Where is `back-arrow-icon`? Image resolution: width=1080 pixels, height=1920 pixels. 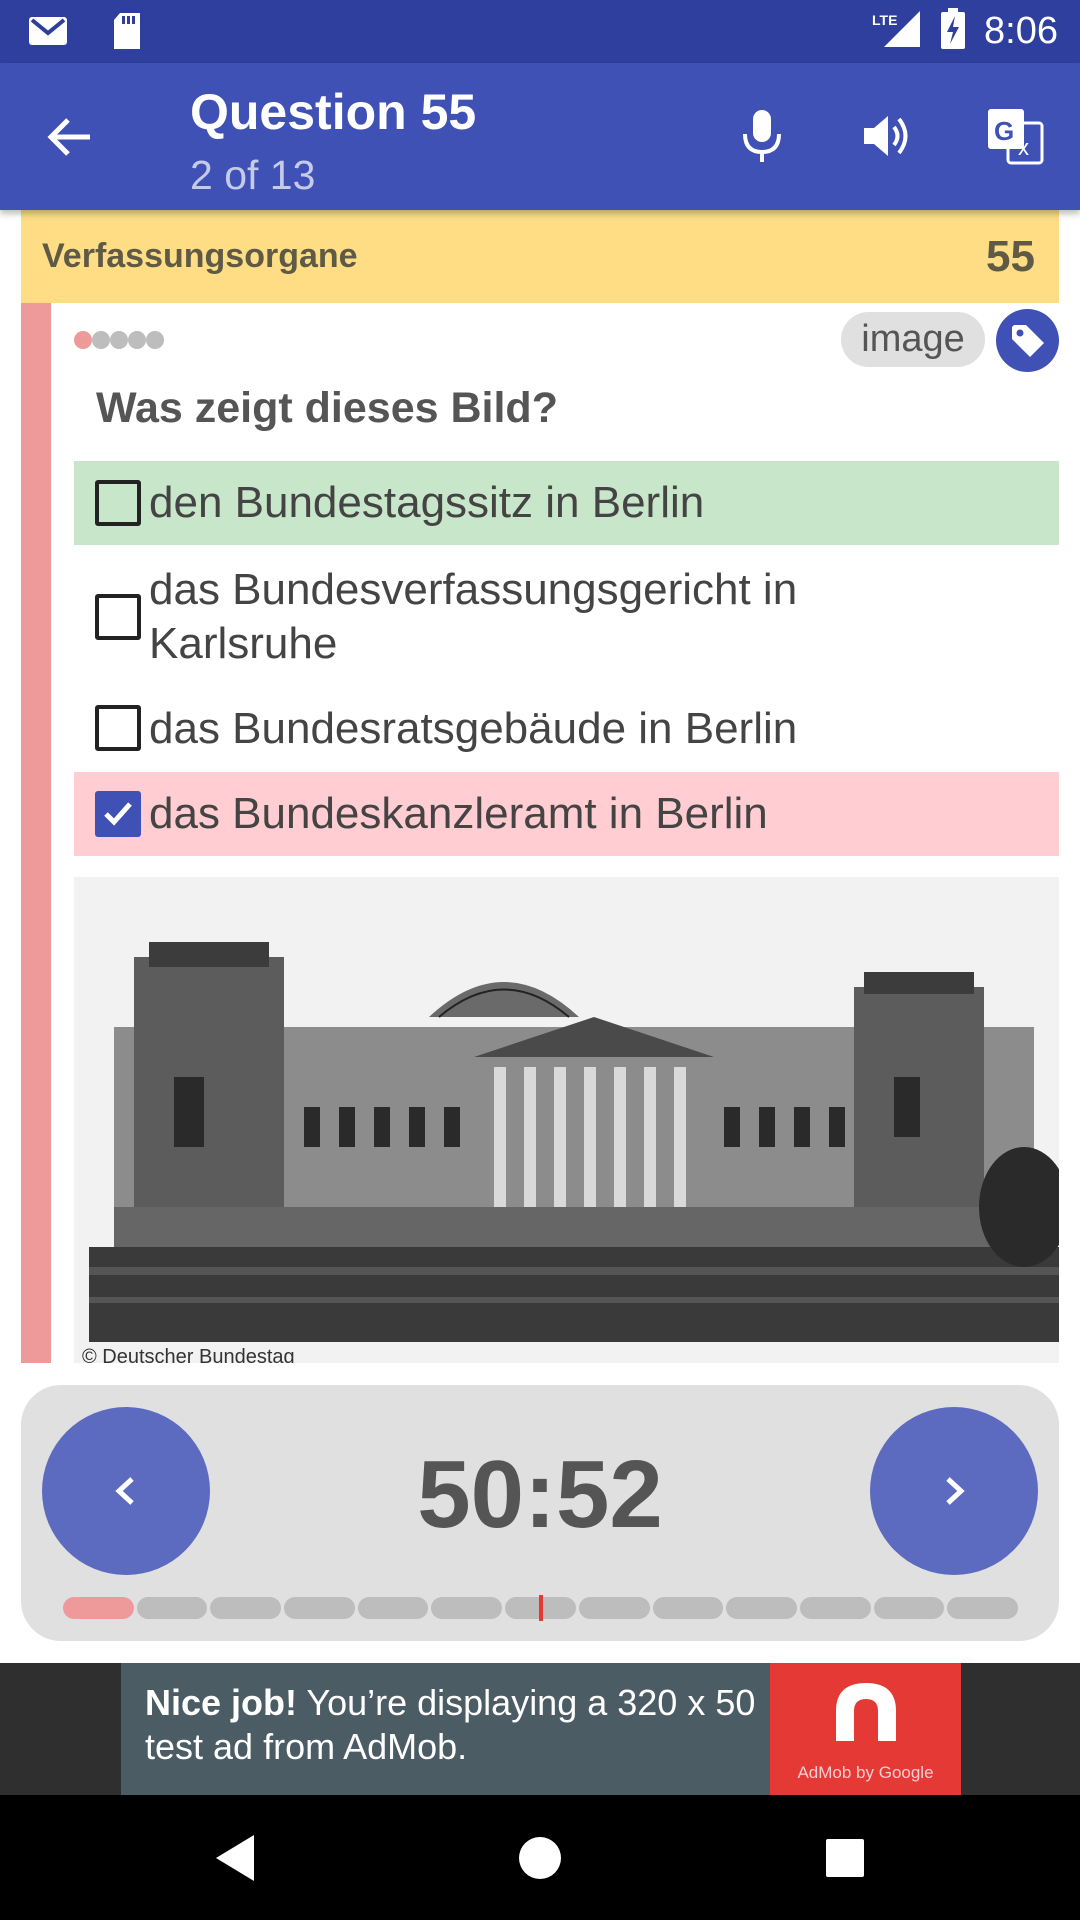
back-arrow-icon is located at coordinates (70, 137).